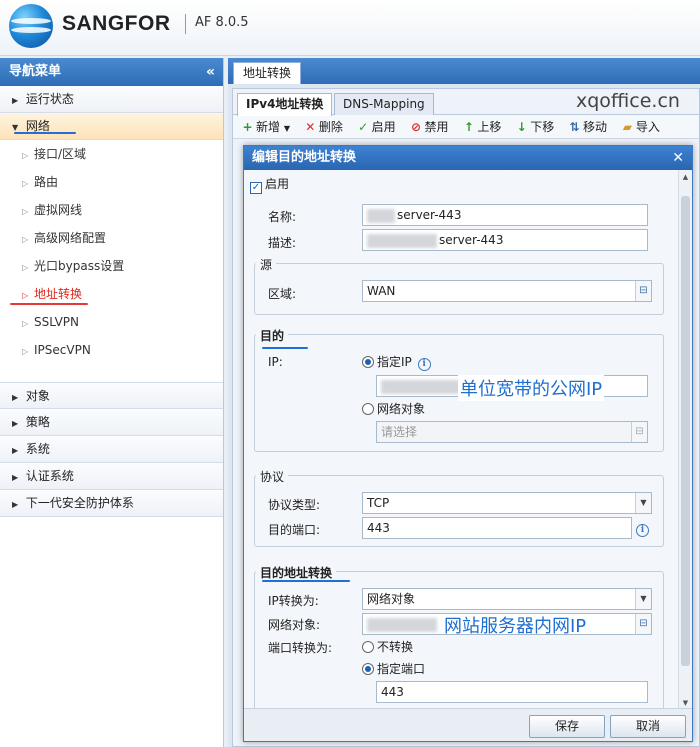 The image size is (700, 747). Describe the element at coordinates (210, 72) in the screenshot. I see `collapse-sidebar-icon: «` at that location.